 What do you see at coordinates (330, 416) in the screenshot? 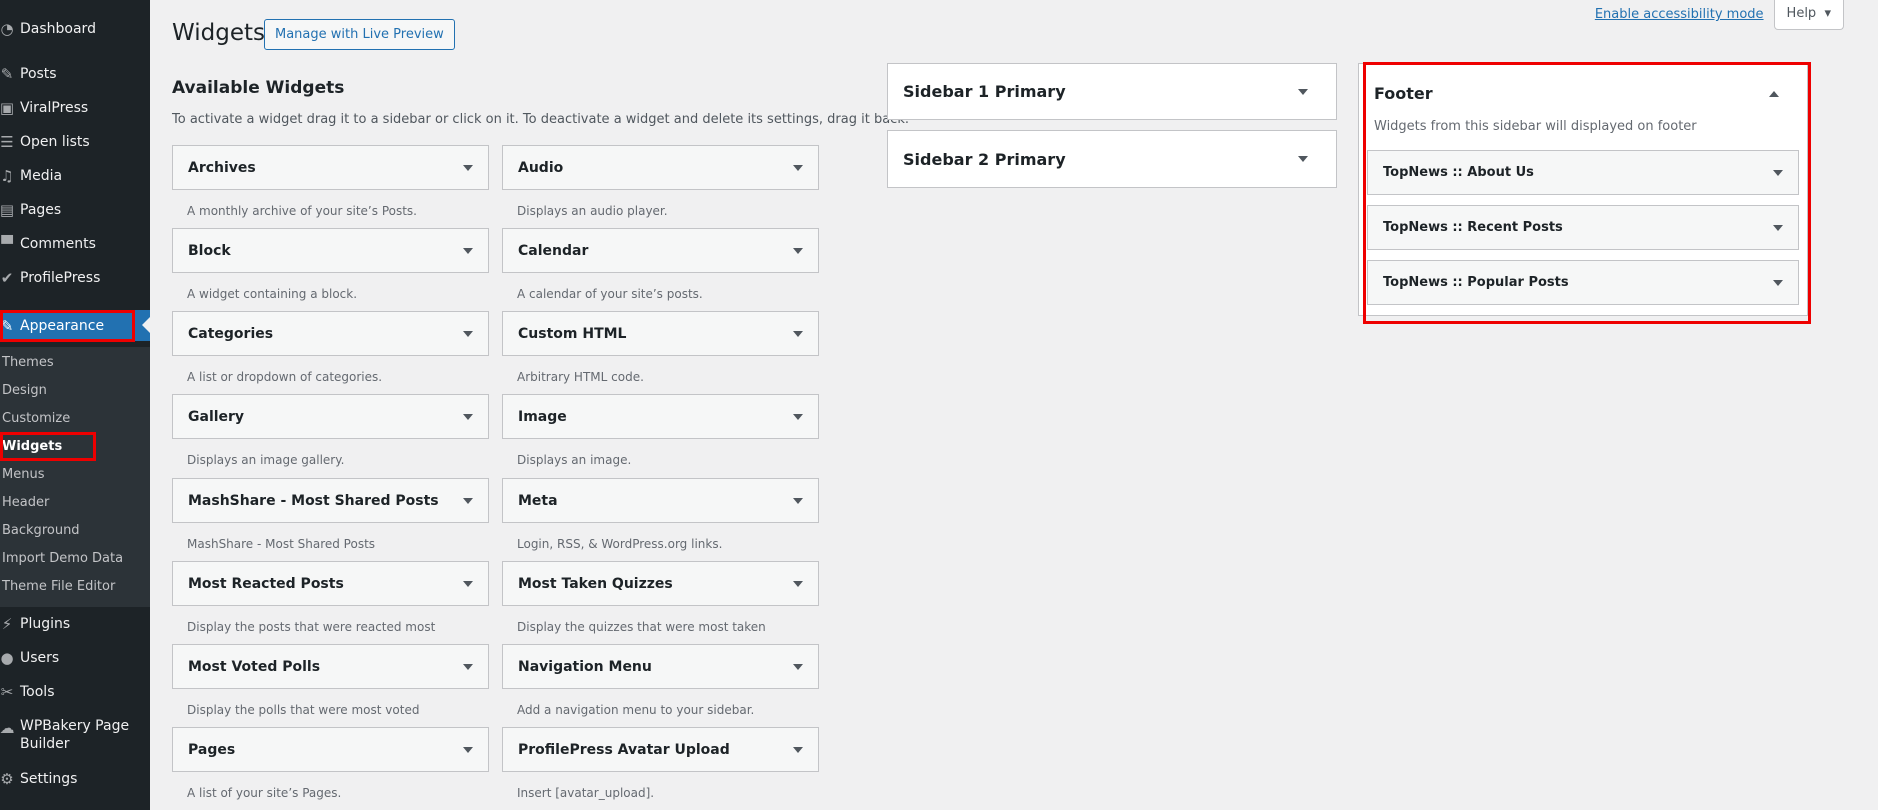
I see `widget-header: Gallery` at bounding box center [330, 416].